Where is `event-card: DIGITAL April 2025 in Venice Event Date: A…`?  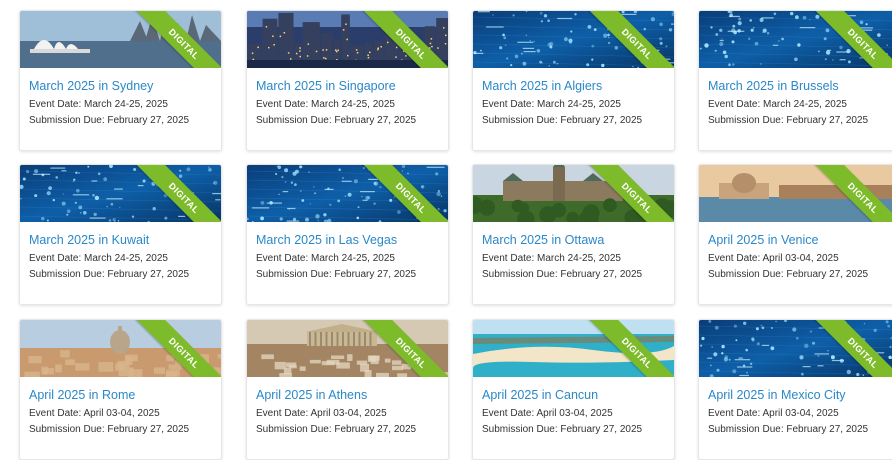
event-card: DIGITAL April 2025 in Venice Event Date: A… is located at coordinates (795, 234).